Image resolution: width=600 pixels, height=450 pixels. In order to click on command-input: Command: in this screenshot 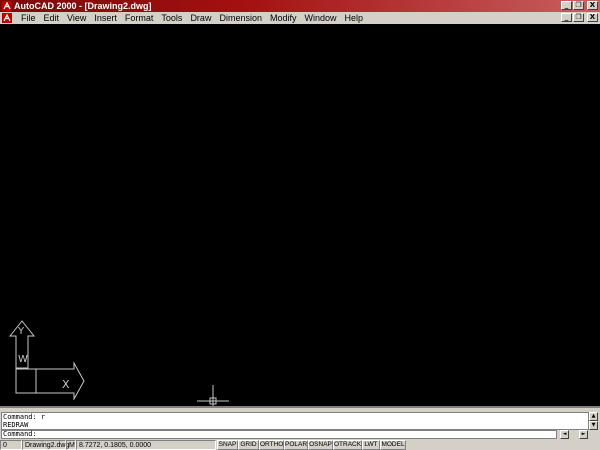, I will do `click(279, 434)`.